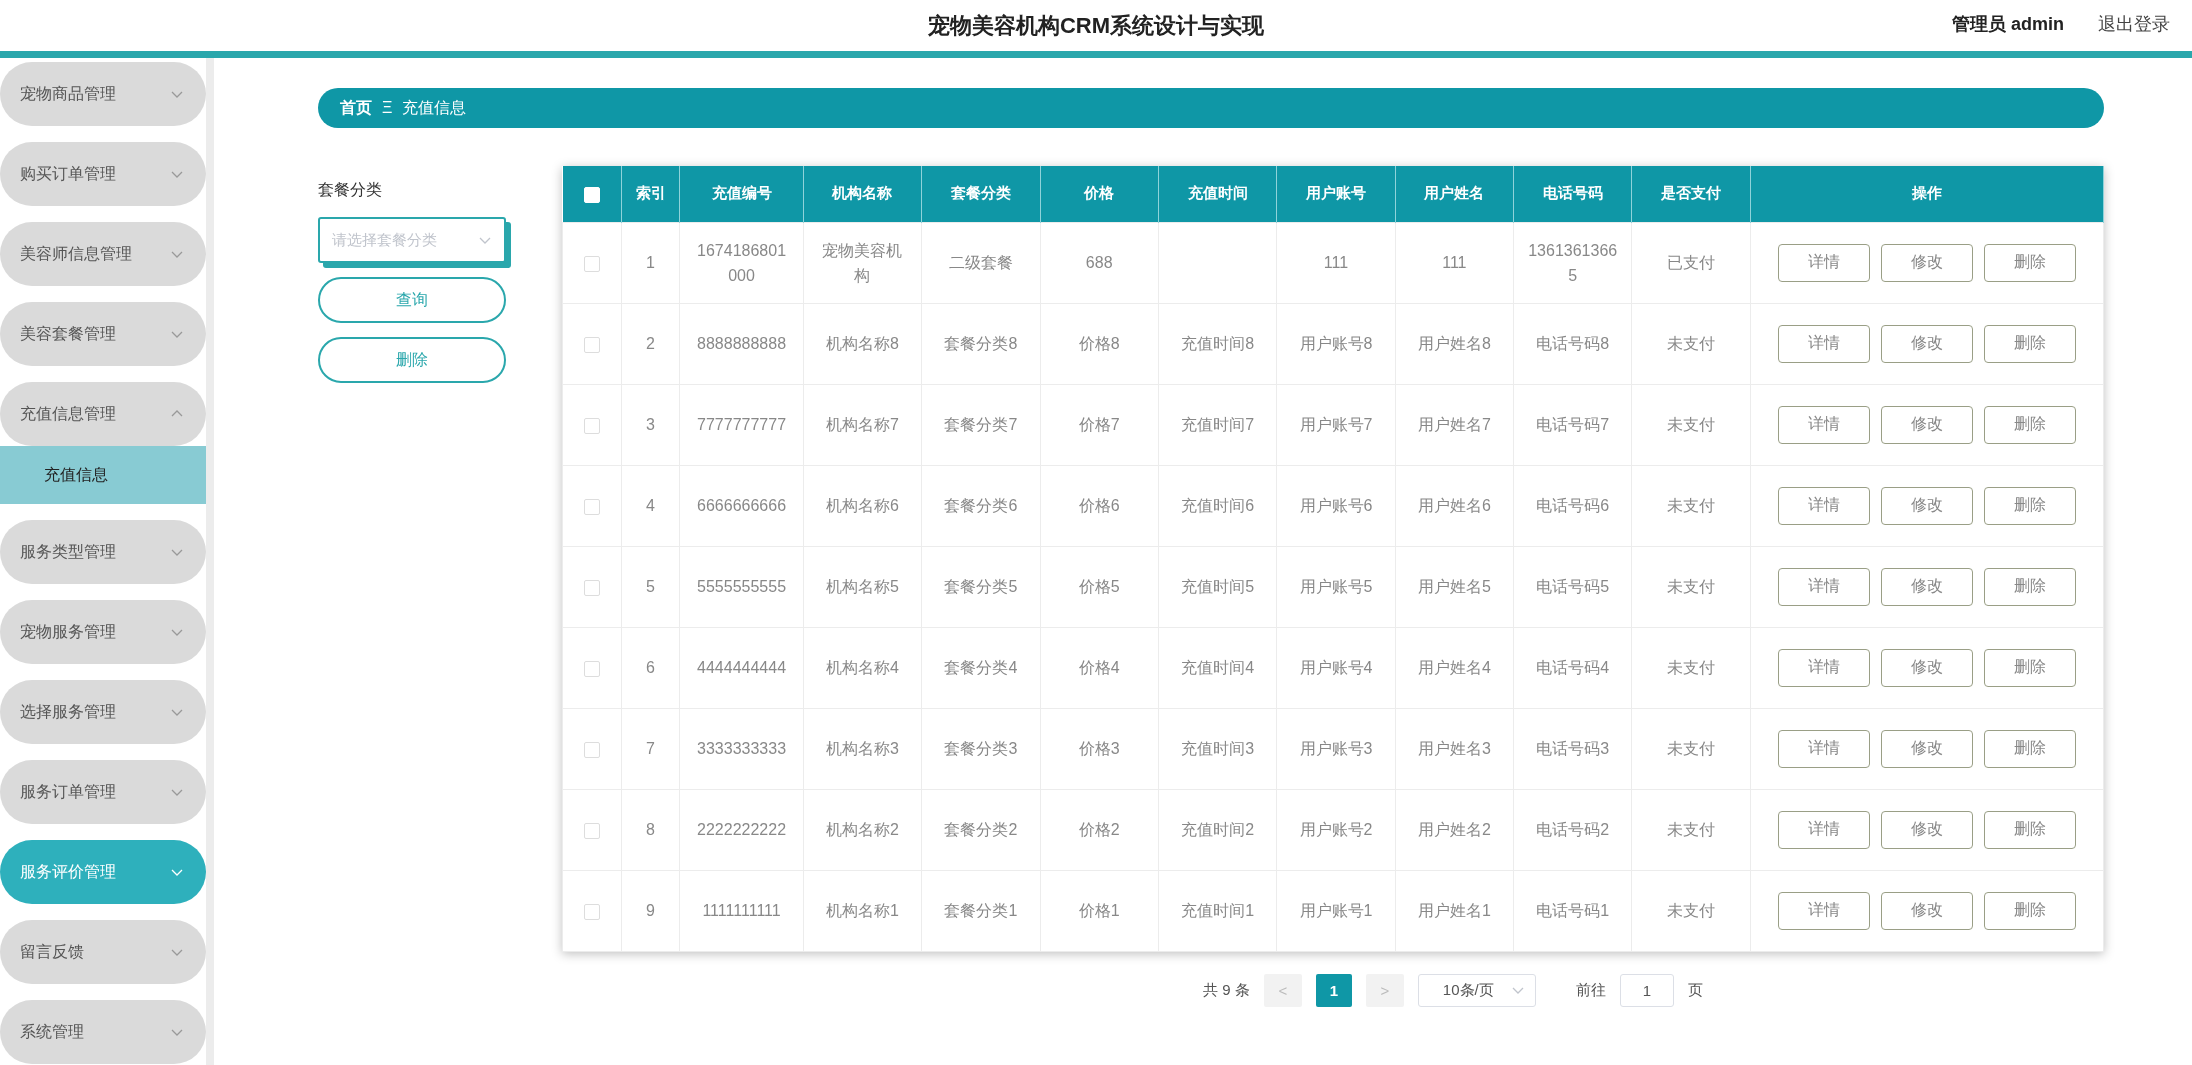  I want to click on table-cell: 套餐分类5, so click(981, 586).